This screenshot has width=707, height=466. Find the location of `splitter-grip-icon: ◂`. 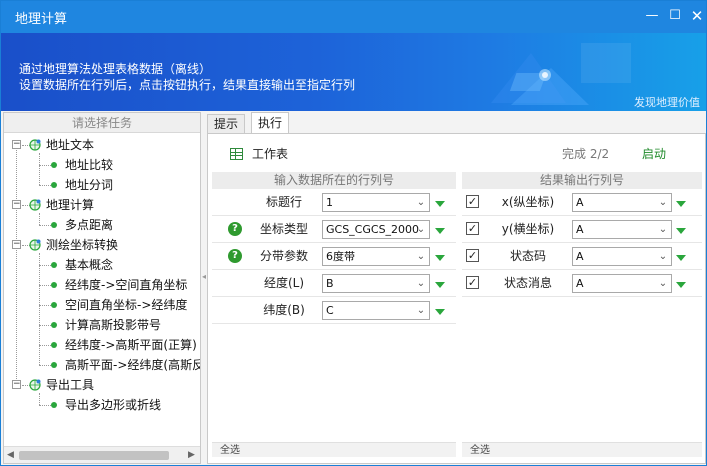

splitter-grip-icon: ◂ is located at coordinates (204, 276).